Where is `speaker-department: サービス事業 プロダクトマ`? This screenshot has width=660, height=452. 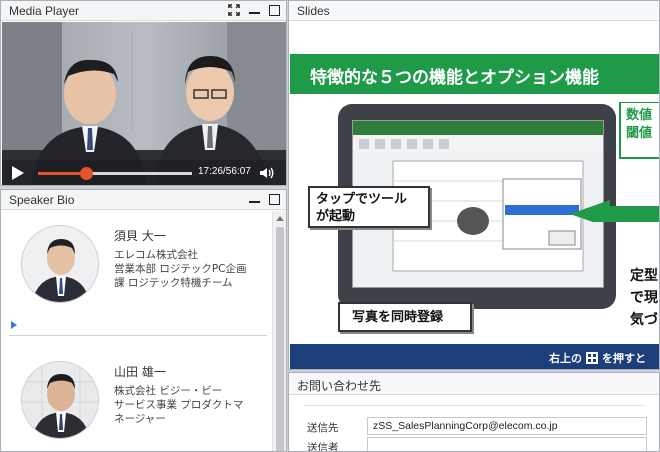 speaker-department: サービス事業 プロダクトマ is located at coordinates (179, 405).